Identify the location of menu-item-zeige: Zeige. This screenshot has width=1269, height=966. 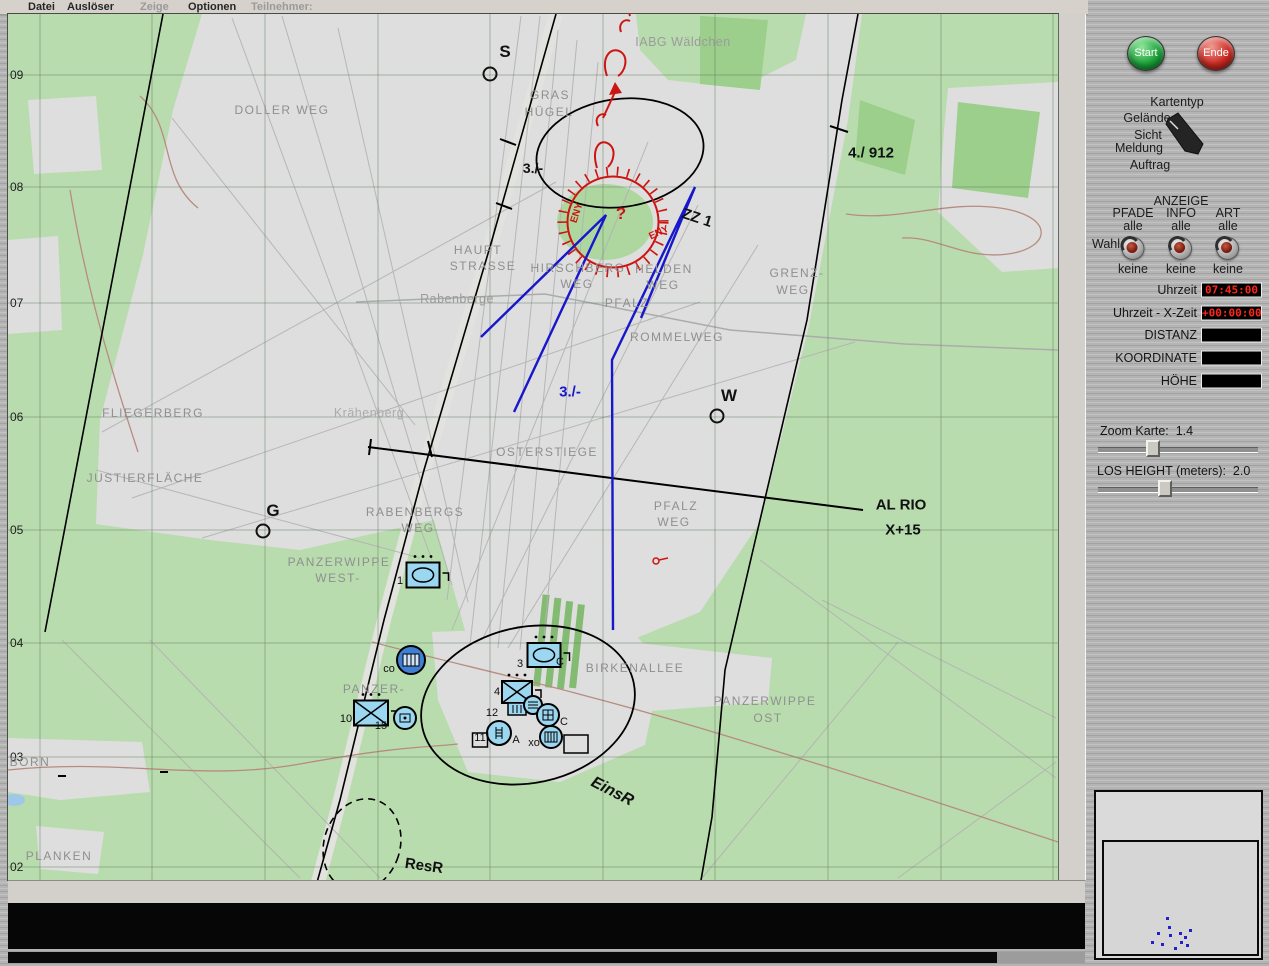
(154, 7).